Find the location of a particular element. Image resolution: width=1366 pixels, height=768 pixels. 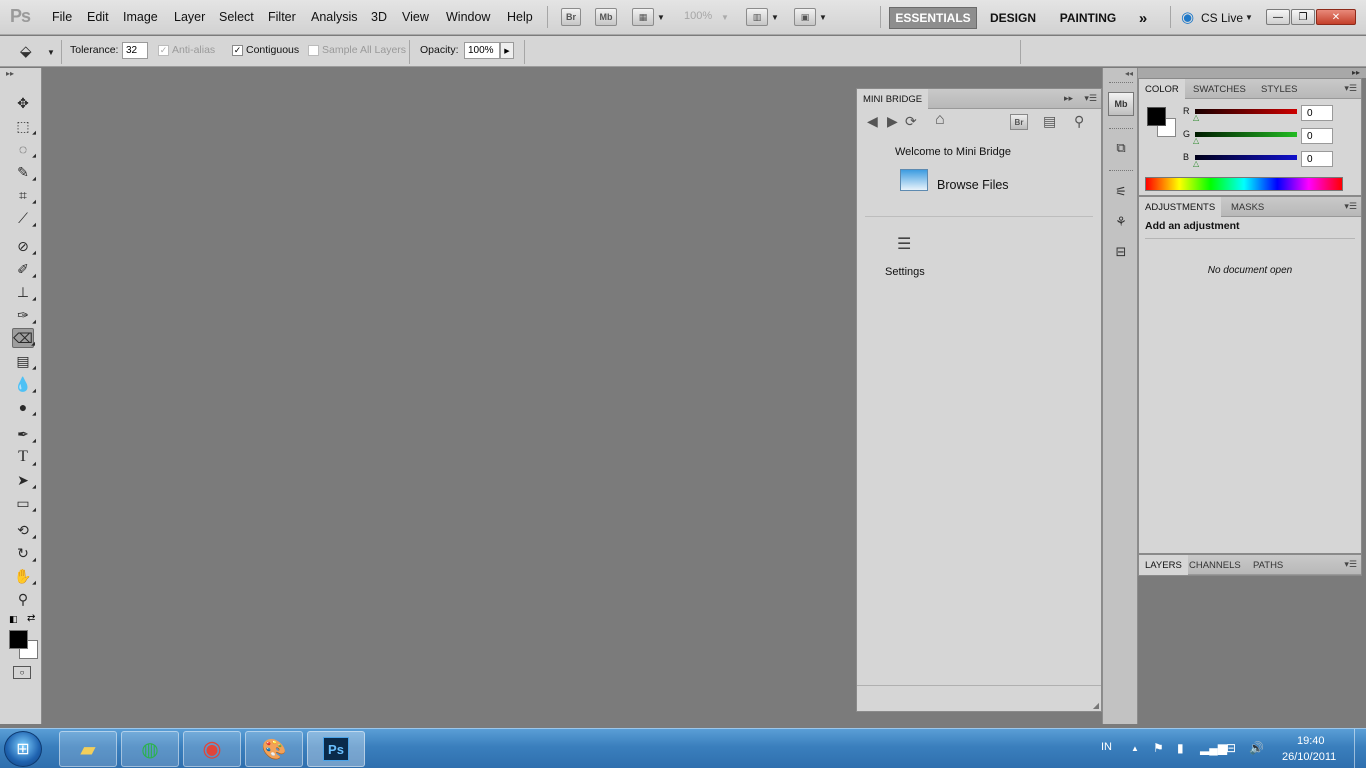

resize-grip-icon: ◢ is located at coordinates (1096, 705).